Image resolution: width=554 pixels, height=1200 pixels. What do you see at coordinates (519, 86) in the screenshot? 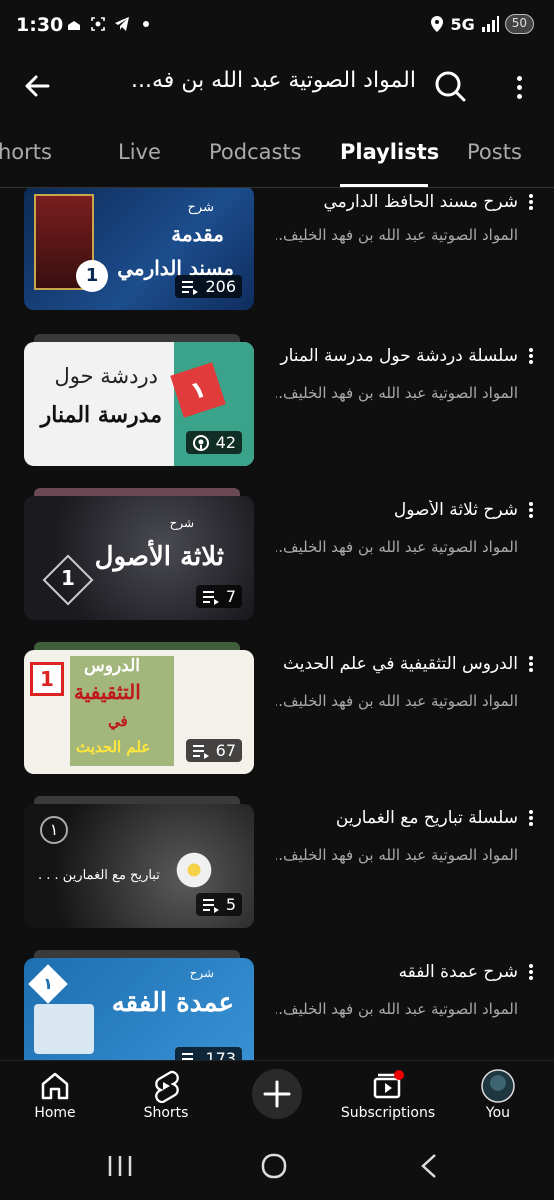
I see `more-options-icon` at bounding box center [519, 86].